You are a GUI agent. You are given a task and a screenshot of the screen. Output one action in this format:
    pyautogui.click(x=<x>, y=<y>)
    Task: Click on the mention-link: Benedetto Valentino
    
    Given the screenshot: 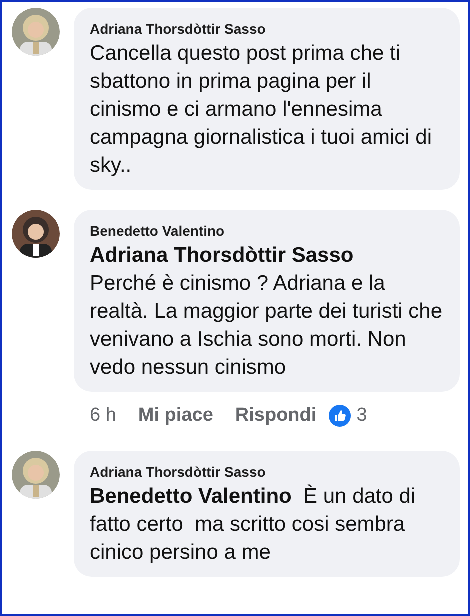 What is the action you would take?
    pyautogui.click(x=191, y=496)
    